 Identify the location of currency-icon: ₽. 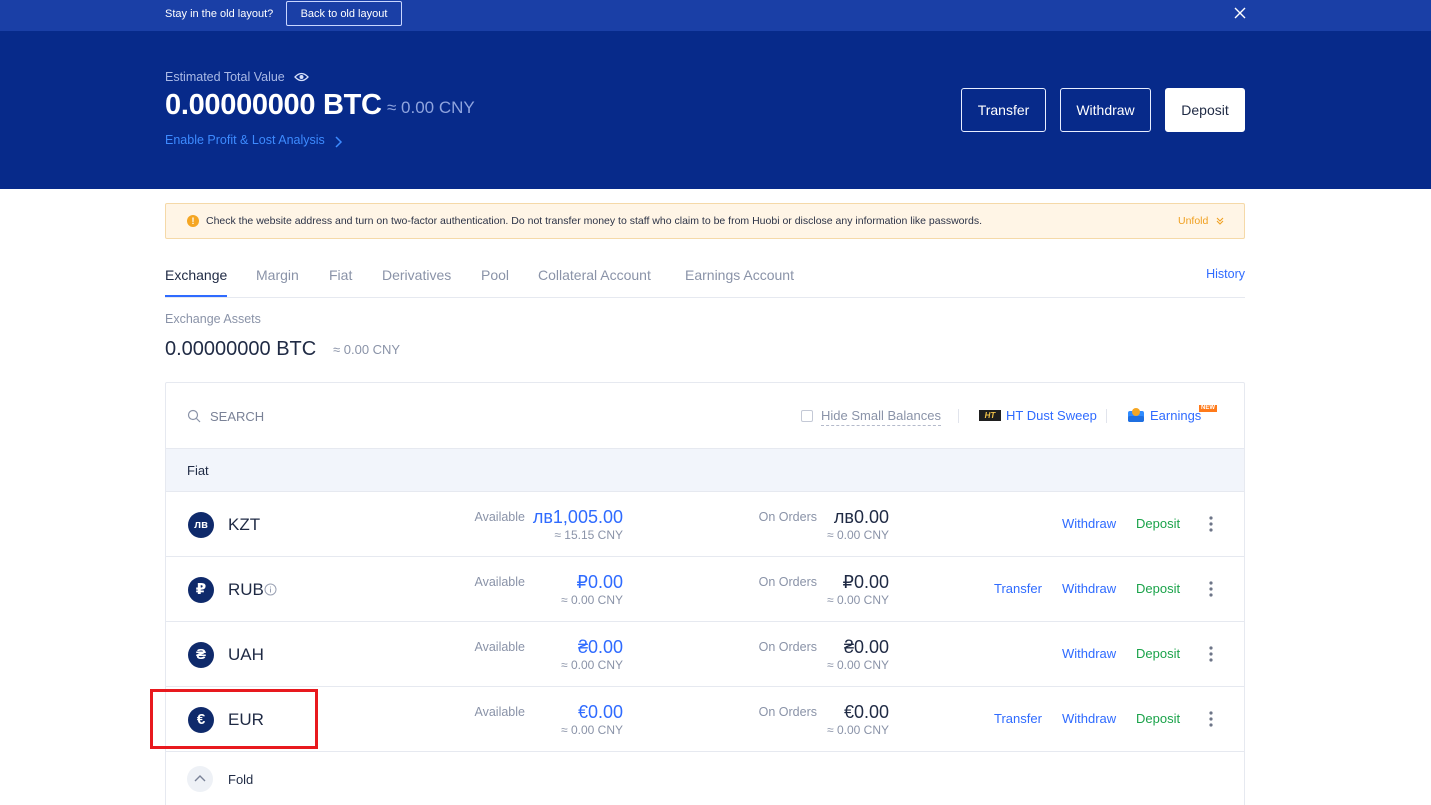
(201, 590).